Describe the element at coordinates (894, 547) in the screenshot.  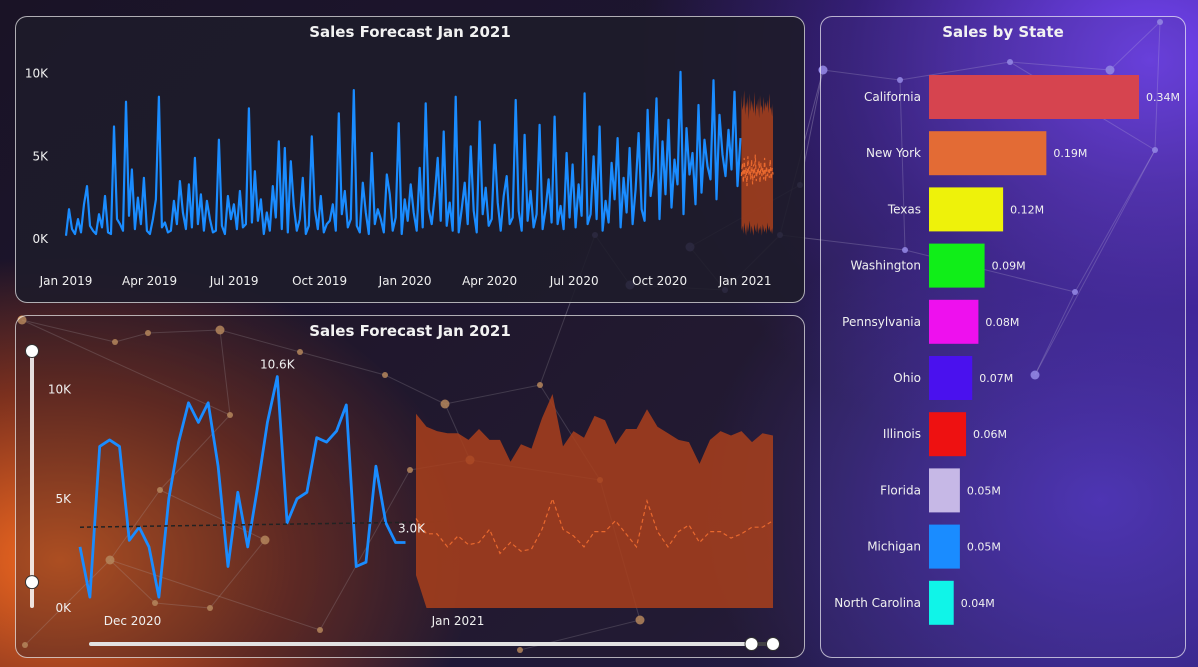
I see `state-category-label: Michigan` at that location.